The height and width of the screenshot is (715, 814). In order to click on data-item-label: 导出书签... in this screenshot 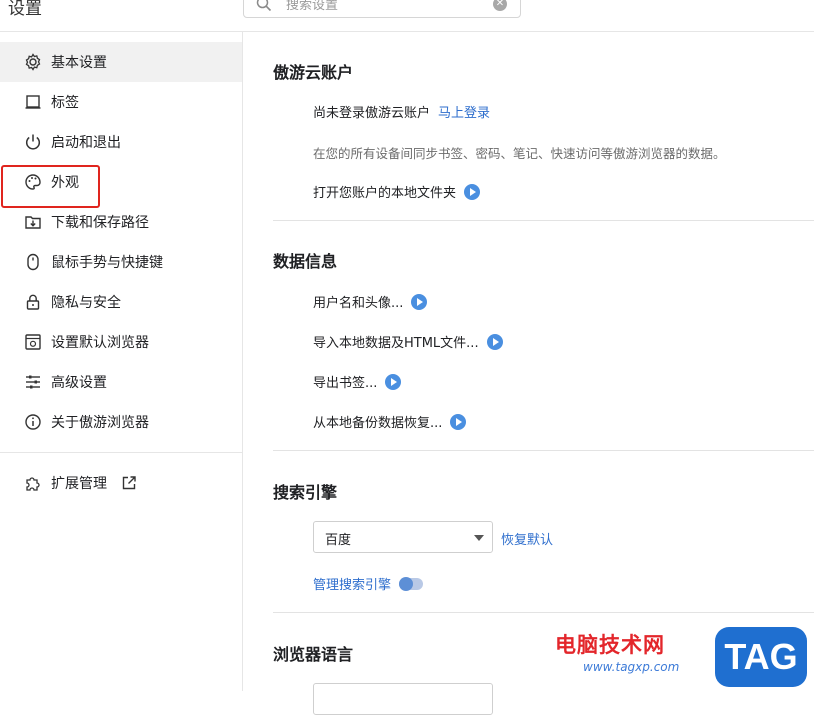, I will do `click(345, 383)`.